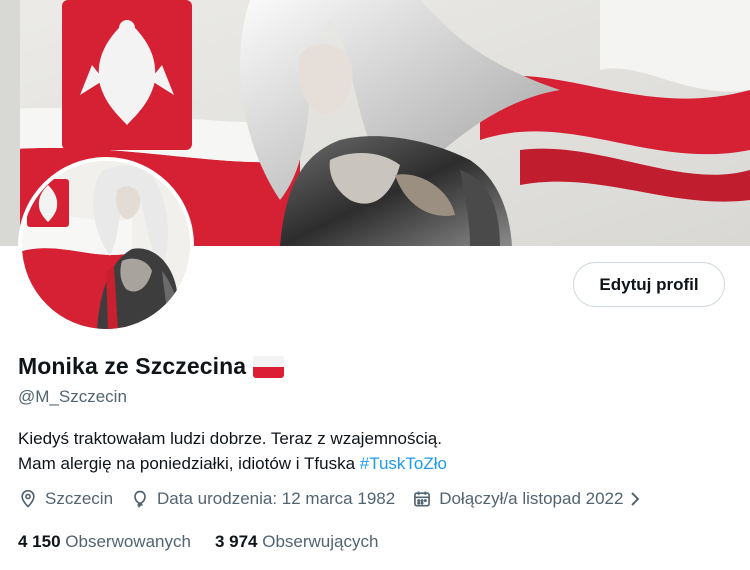 This screenshot has height=570, width=750. Describe the element at coordinates (269, 366) in the screenshot. I see `poland-flag-icon` at that location.